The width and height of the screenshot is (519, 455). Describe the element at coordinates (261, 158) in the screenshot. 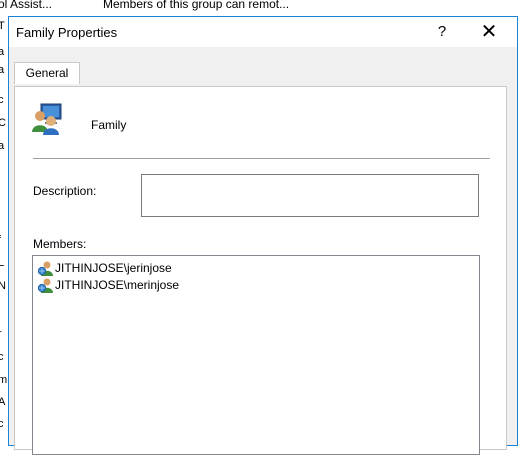

I see `separator` at that location.